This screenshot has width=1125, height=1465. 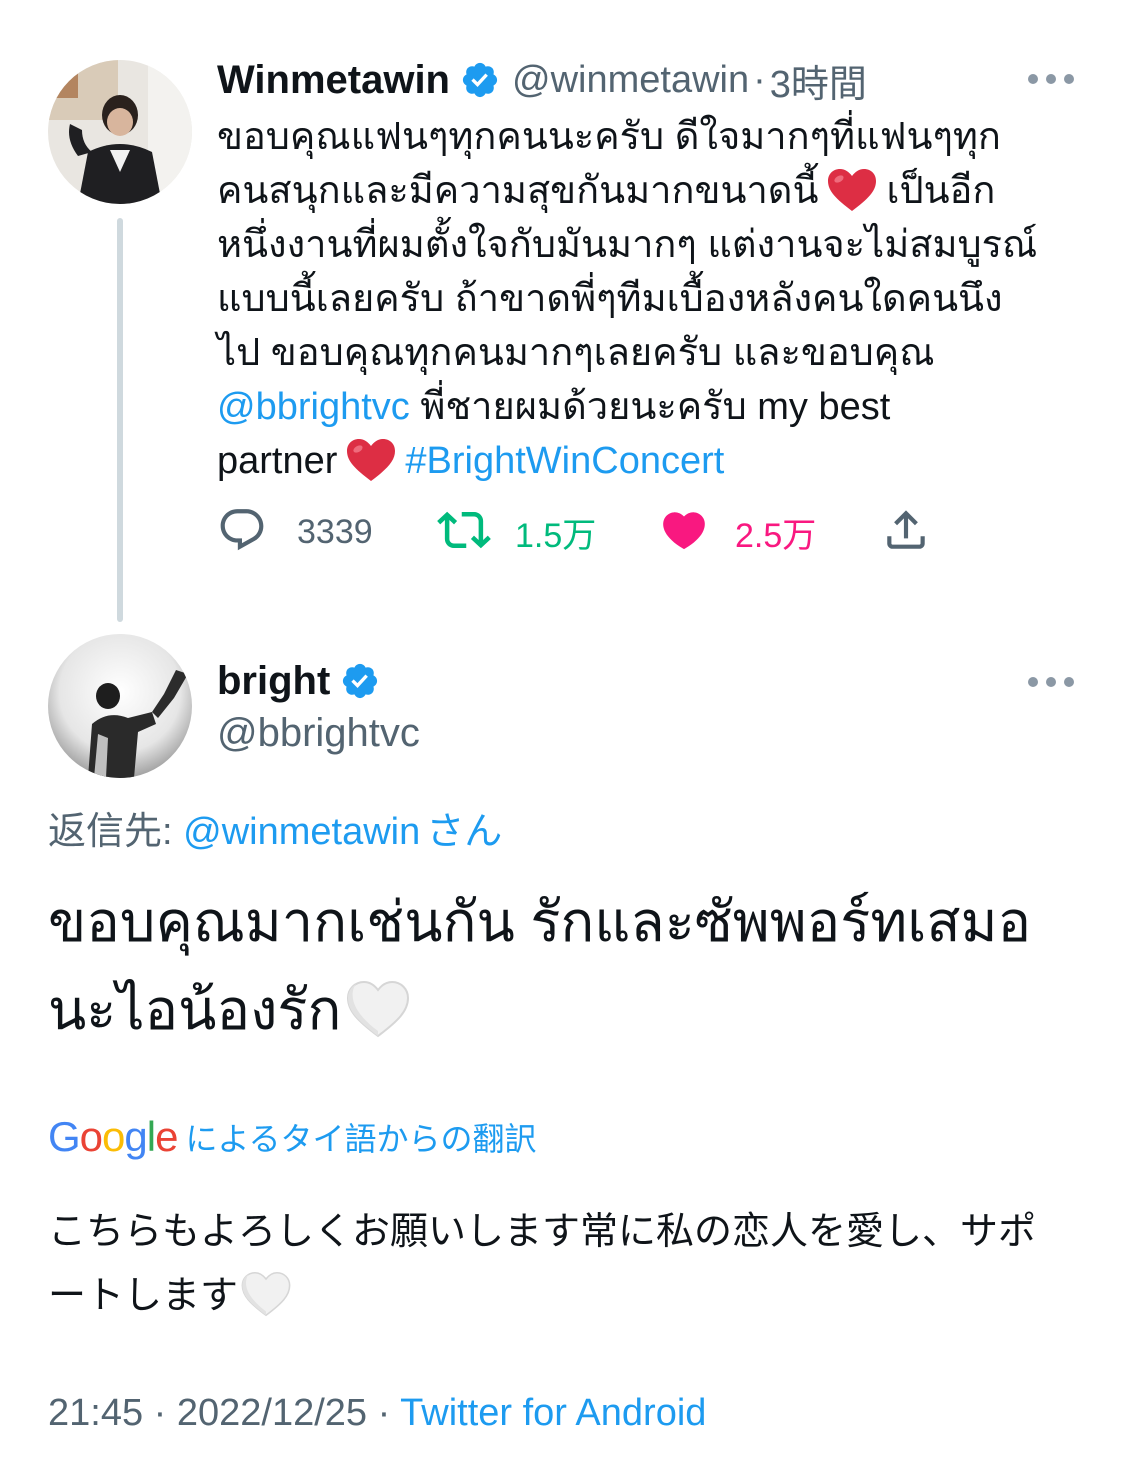 I want to click on reply-to-suffix: さん, so click(x=464, y=832).